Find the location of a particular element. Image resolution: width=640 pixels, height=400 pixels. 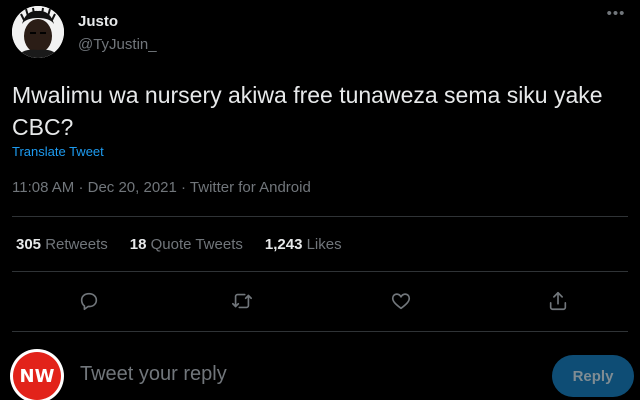

retweet-icon is located at coordinates (242, 301).